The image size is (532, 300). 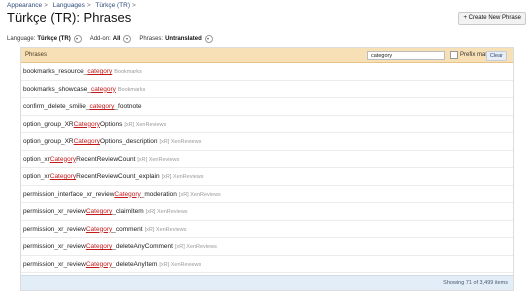 I want to click on language-filter-label: Language:, so click(x=21, y=39).